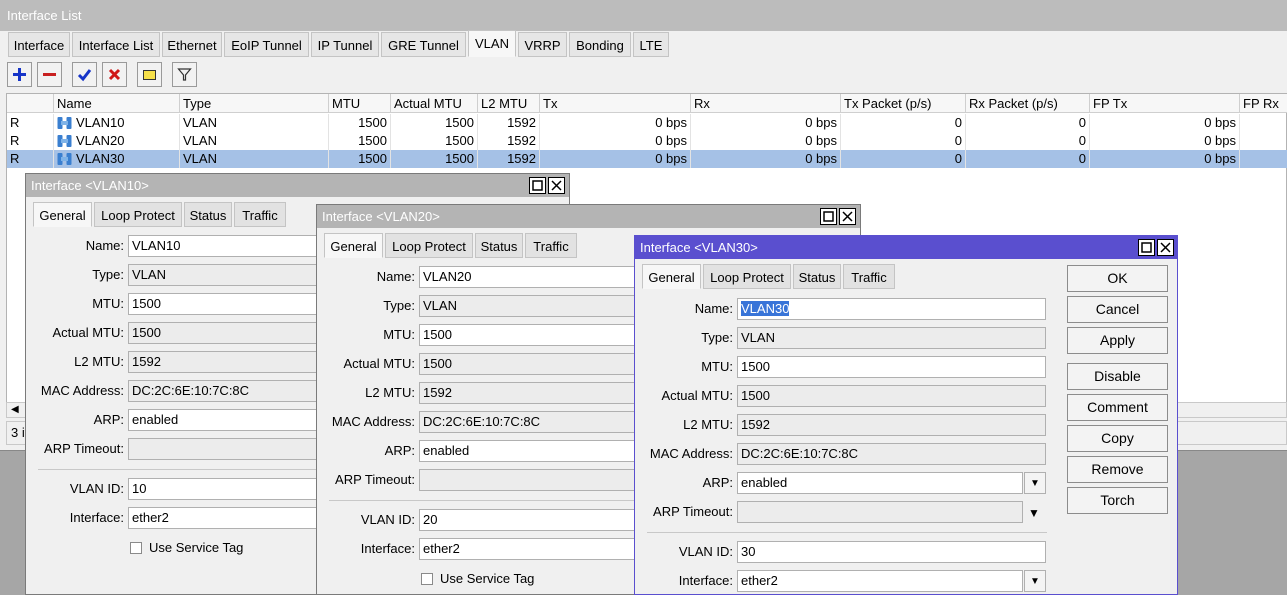  I want to click on column-header-actual-mtu: Actual MTU, so click(434, 103).